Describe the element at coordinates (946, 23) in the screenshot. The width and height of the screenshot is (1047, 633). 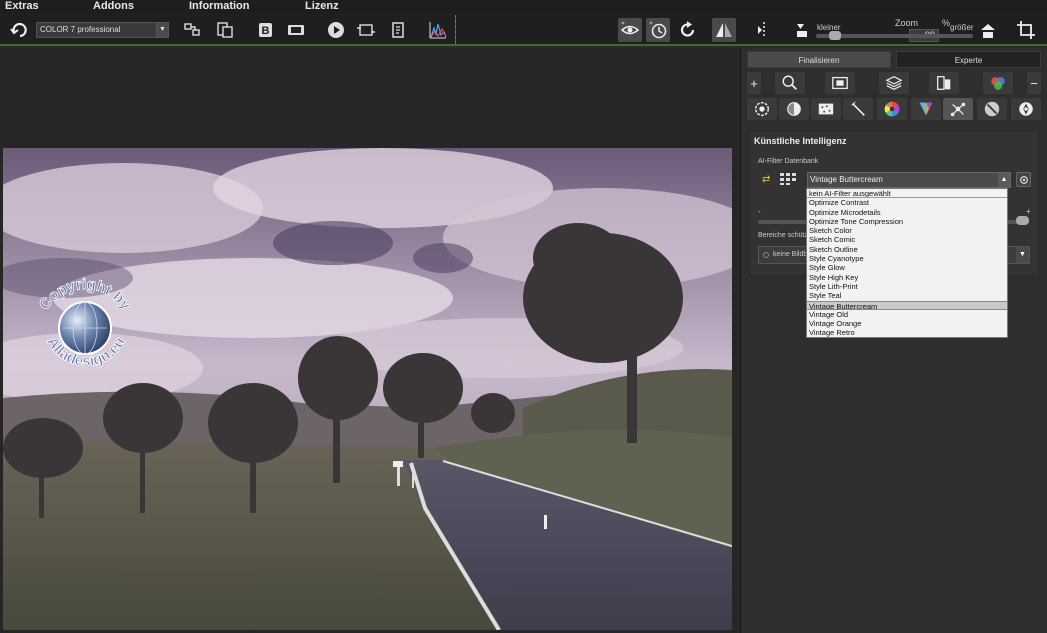
I see `zoom-unit: %` at that location.